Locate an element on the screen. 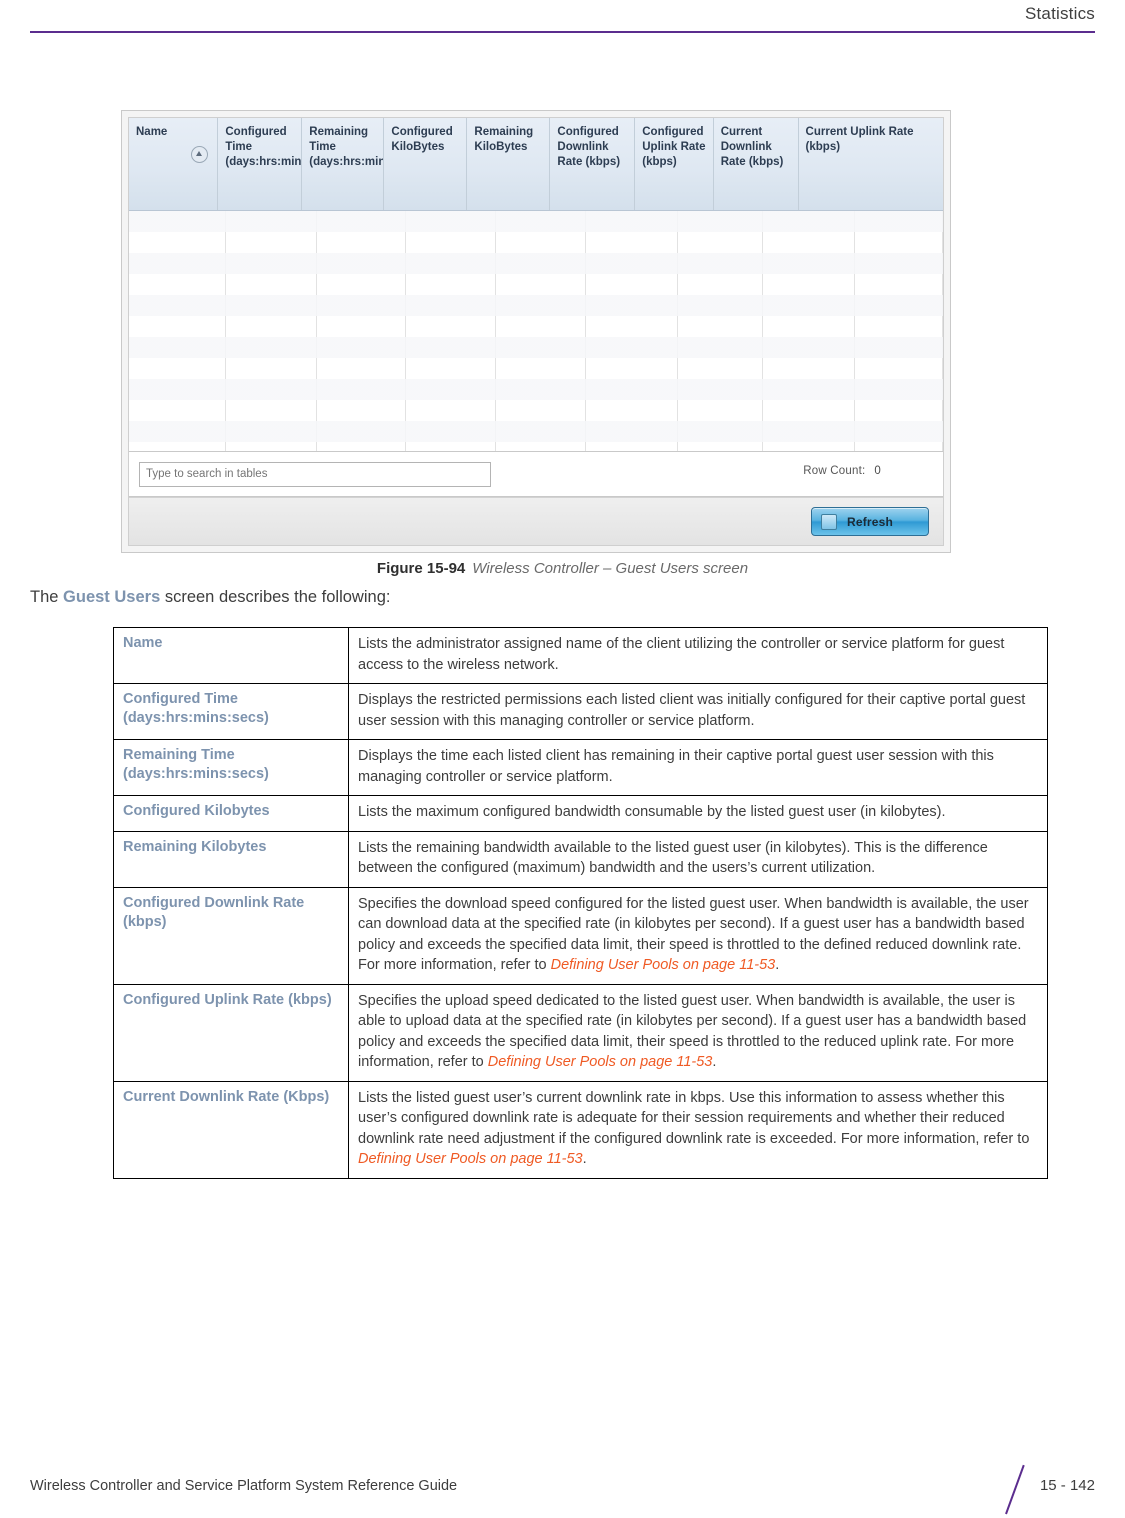 The height and width of the screenshot is (1518, 1125). search-input is located at coordinates (315, 474).